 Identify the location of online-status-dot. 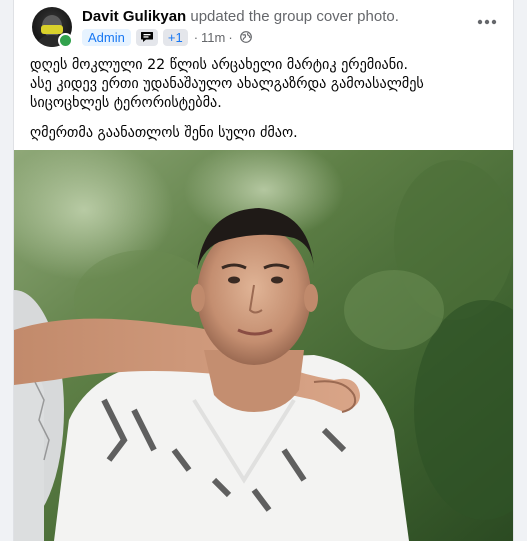
(65, 40).